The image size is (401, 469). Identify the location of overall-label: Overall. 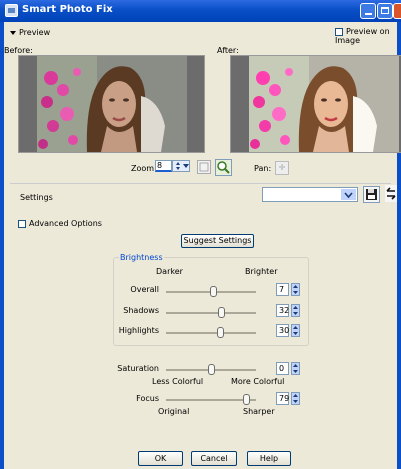
(144, 289).